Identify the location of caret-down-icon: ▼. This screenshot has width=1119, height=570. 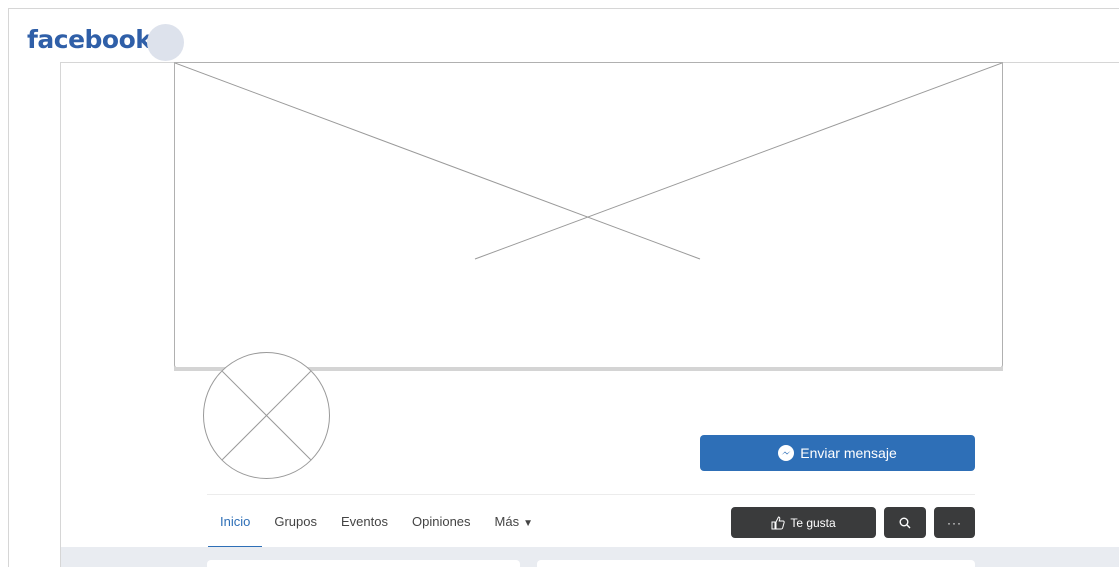
(528, 523).